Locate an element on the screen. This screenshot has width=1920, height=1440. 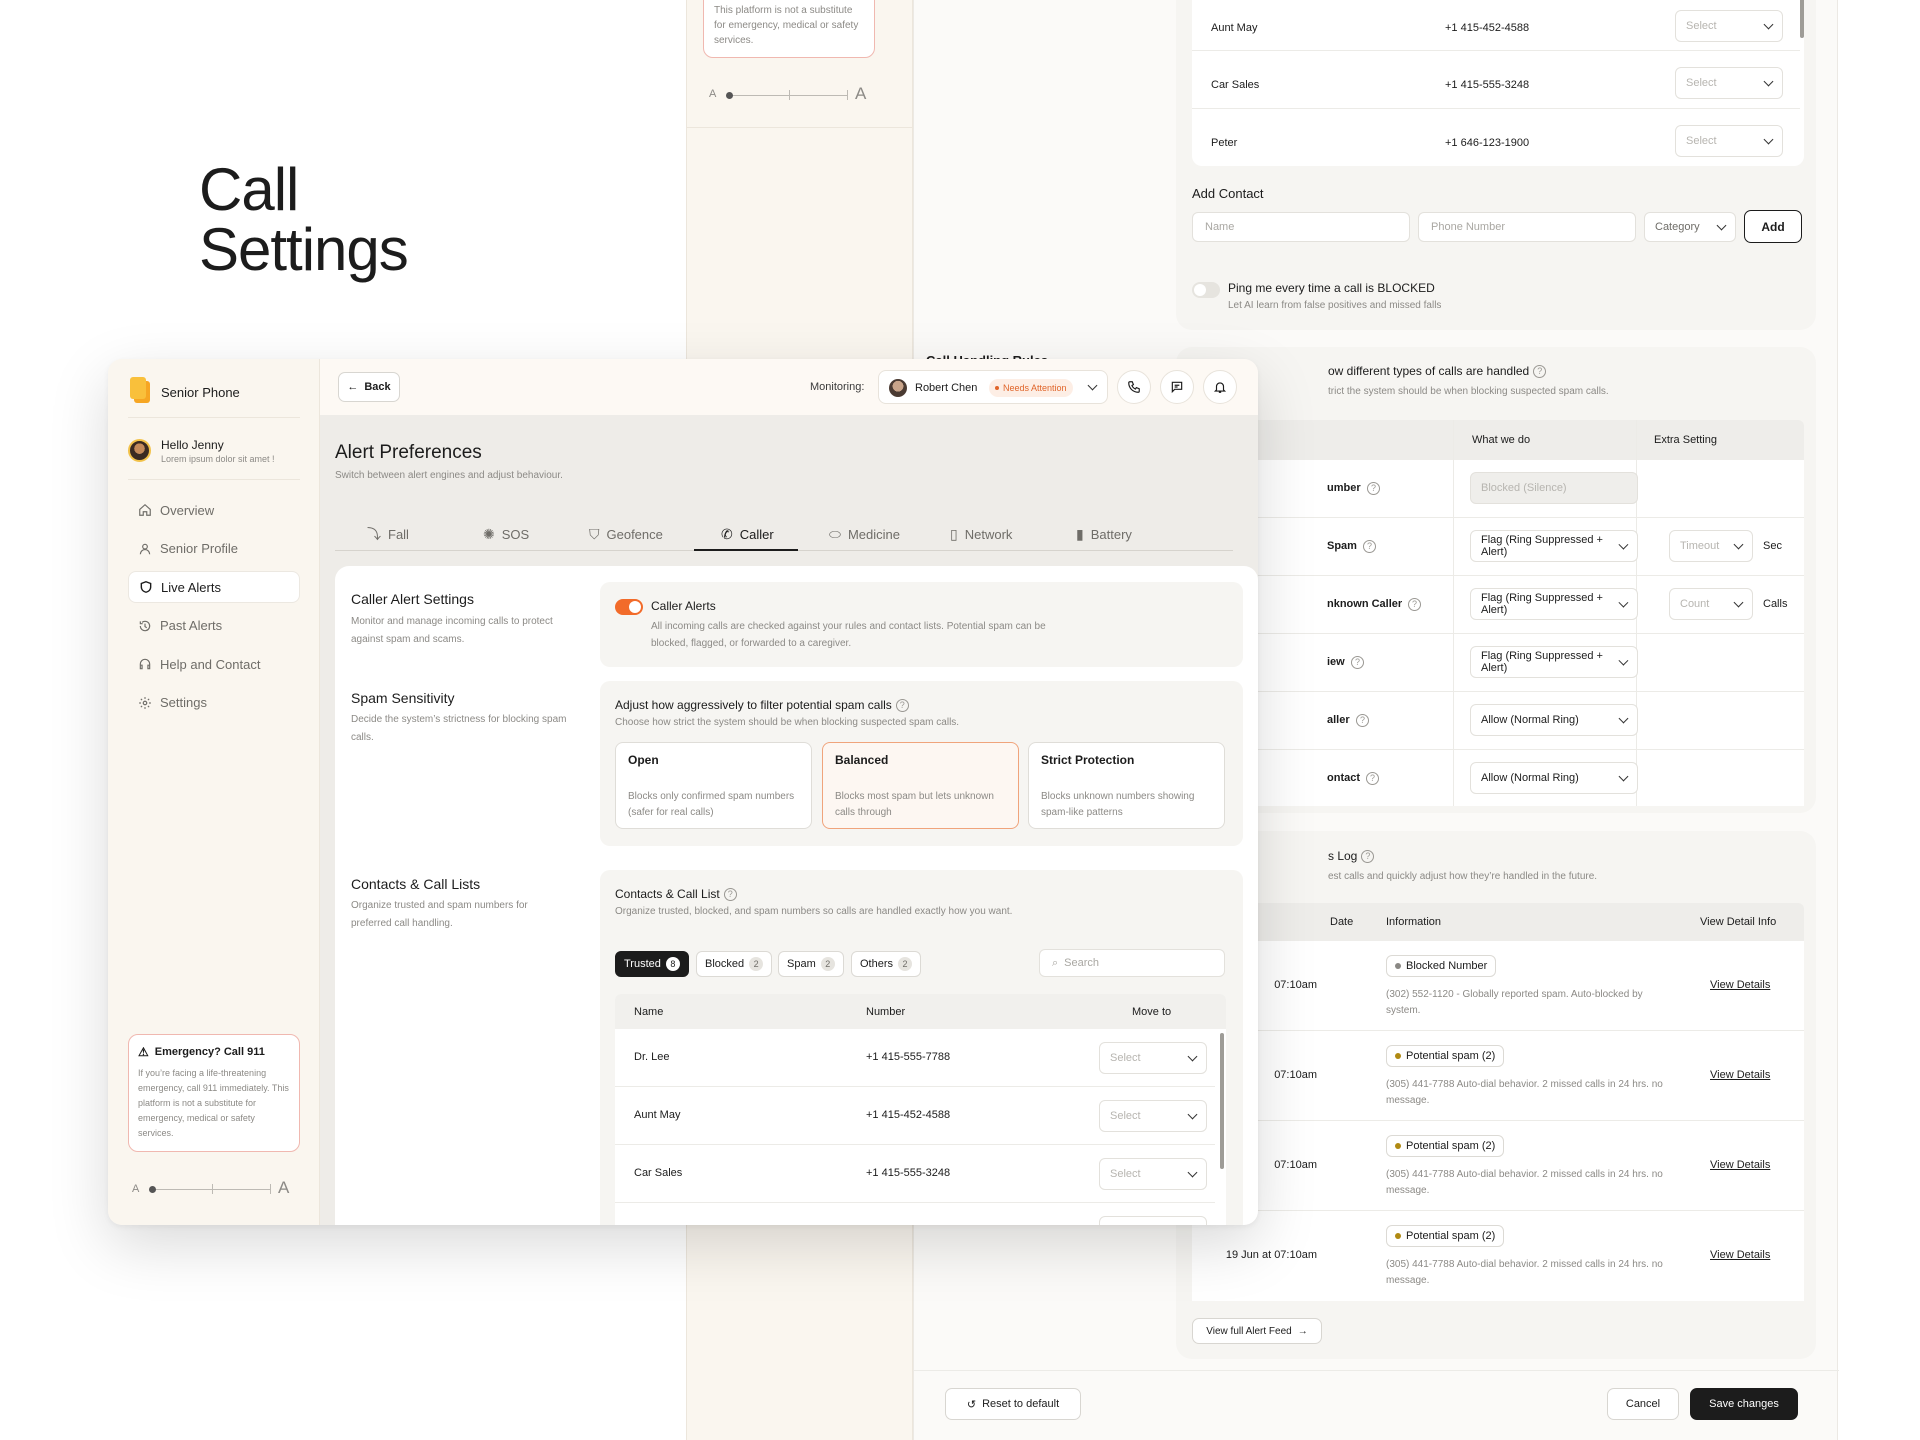
arrow-right-icon: → is located at coordinates (1302, 1331).